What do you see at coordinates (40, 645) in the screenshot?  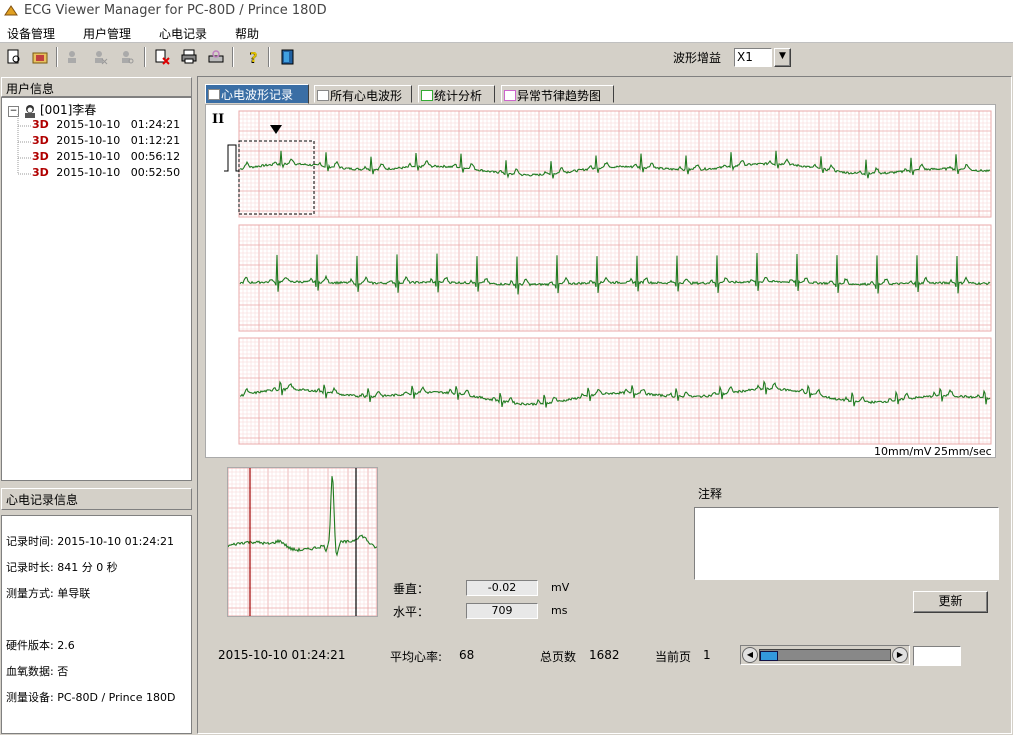 I see `hardware-version: 硬件版本: 2.6` at bounding box center [40, 645].